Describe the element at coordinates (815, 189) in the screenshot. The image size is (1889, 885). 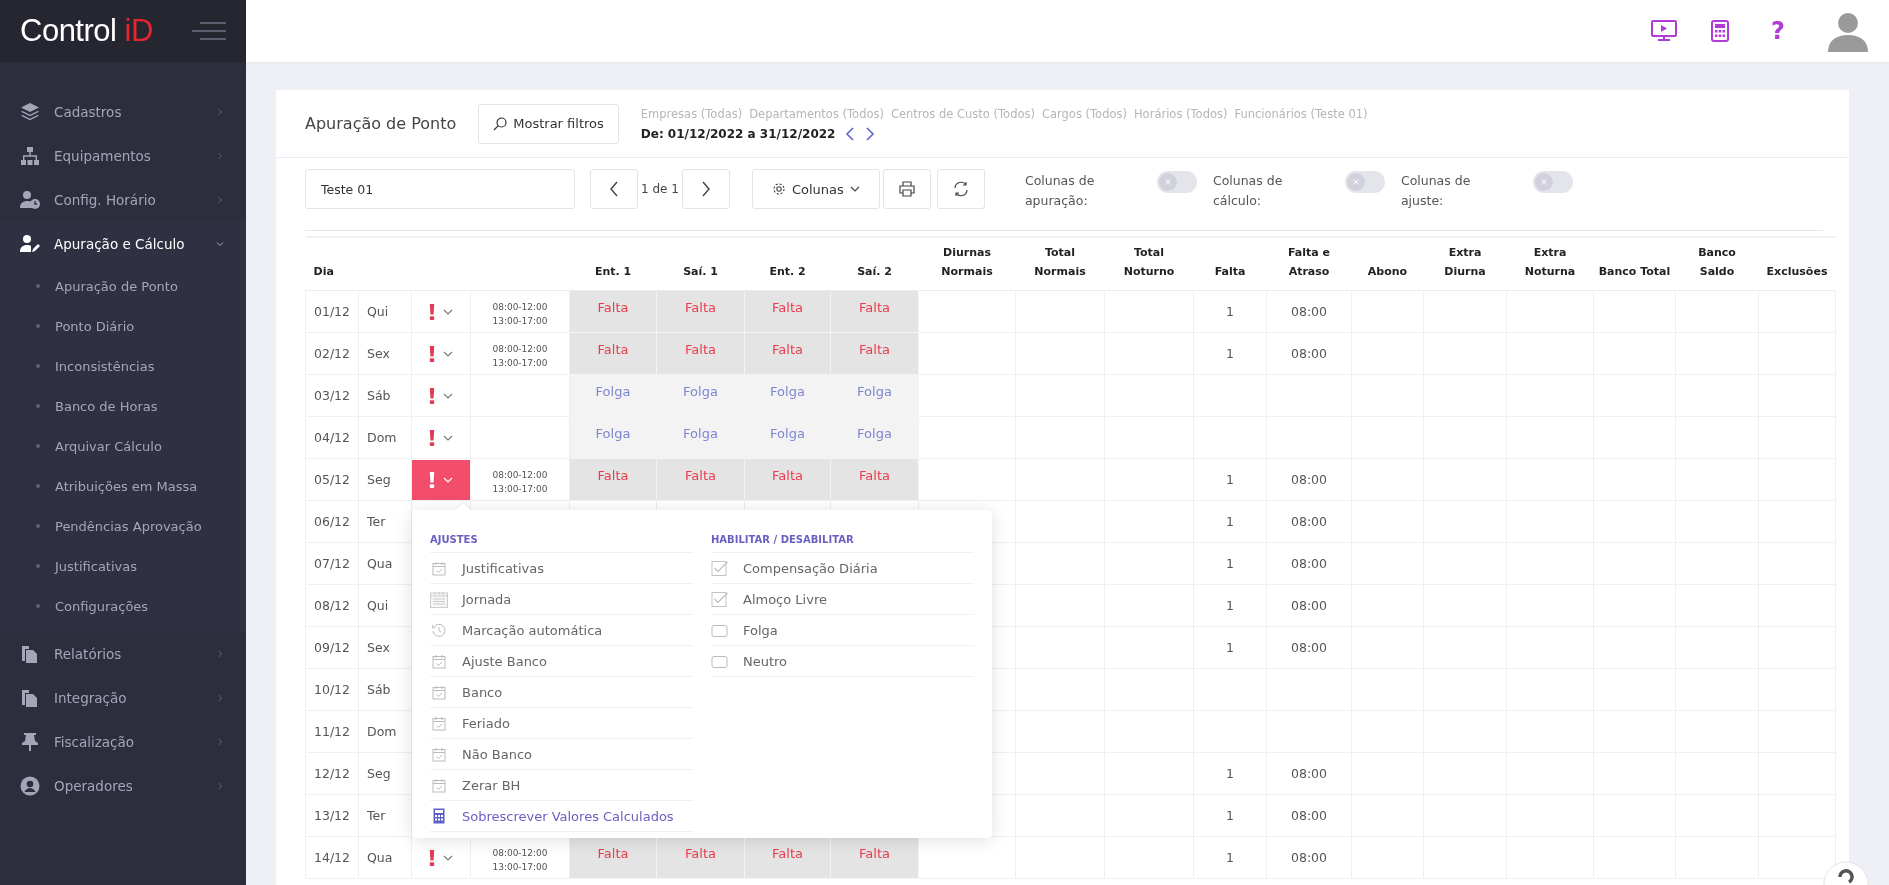
I see `columns-button: Colunas` at that location.